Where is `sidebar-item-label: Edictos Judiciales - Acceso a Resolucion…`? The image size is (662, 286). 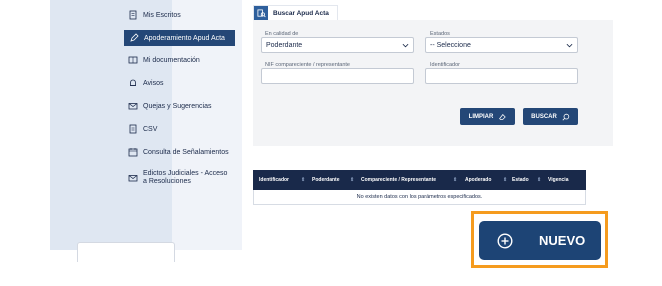
sidebar-item-label: Edictos Judiciales - Acceso a Resolucion… is located at coordinates (185, 177).